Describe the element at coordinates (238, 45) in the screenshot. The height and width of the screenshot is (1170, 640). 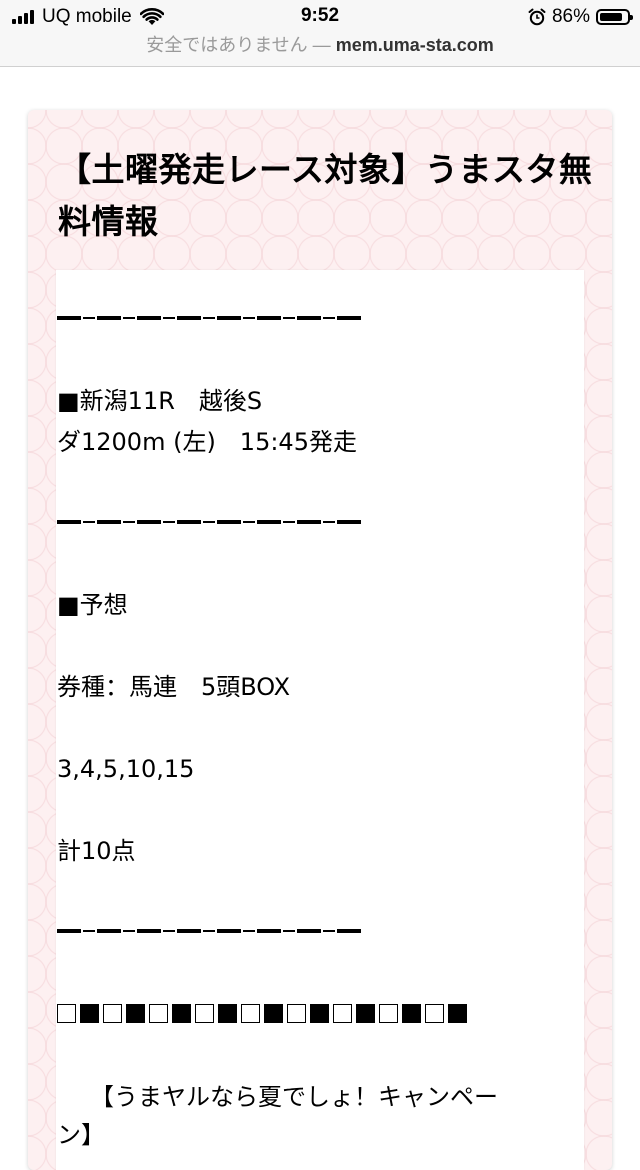
I see `insecure-warning: 安全ではありません —` at that location.